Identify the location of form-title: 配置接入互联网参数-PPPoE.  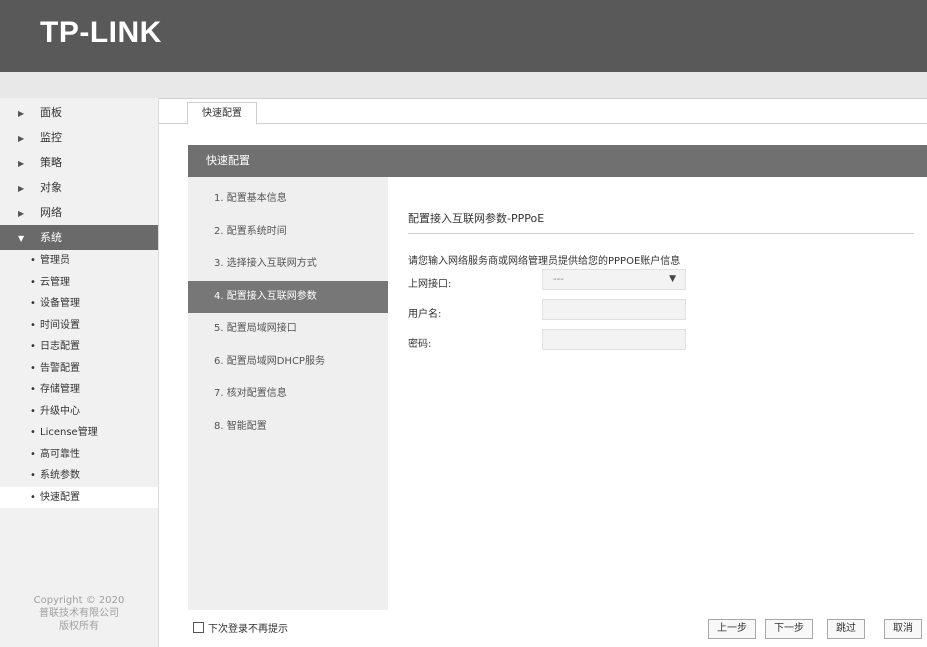
(661, 222).